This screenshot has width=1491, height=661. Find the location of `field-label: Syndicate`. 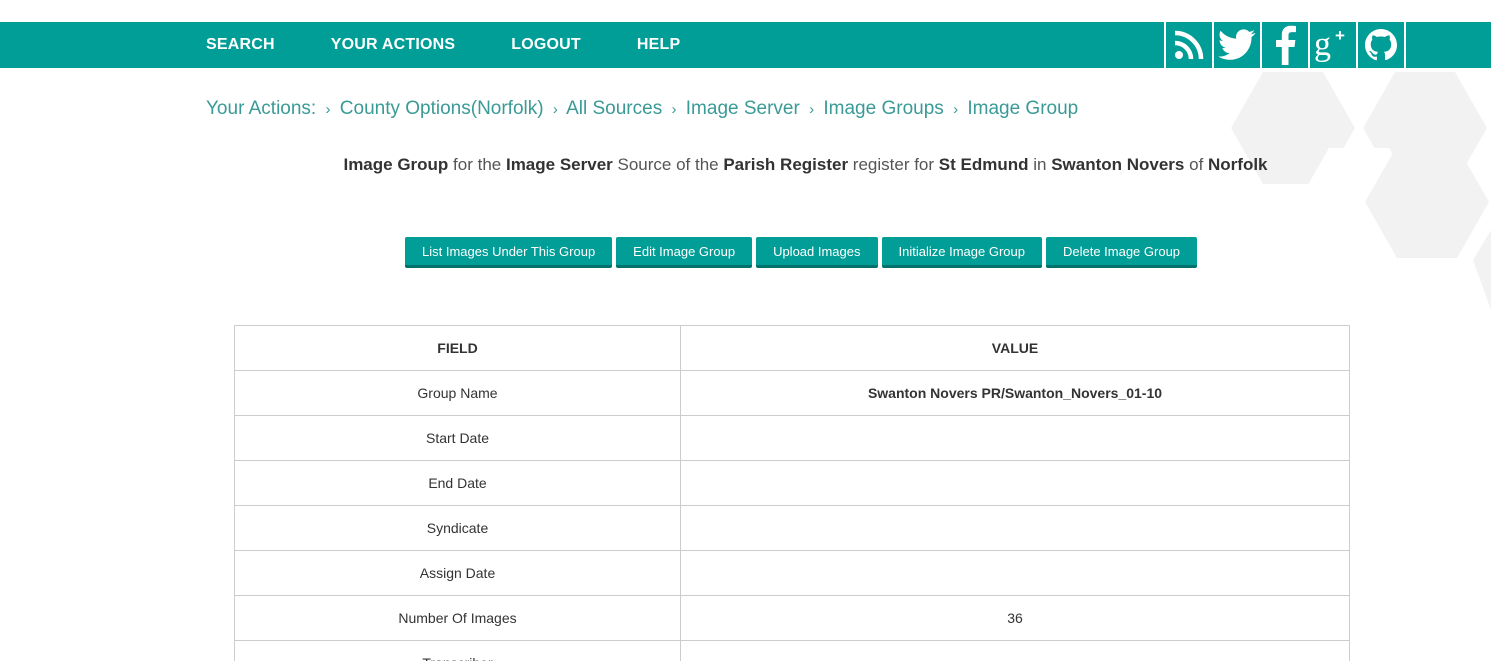

field-label: Syndicate is located at coordinates (457, 528).